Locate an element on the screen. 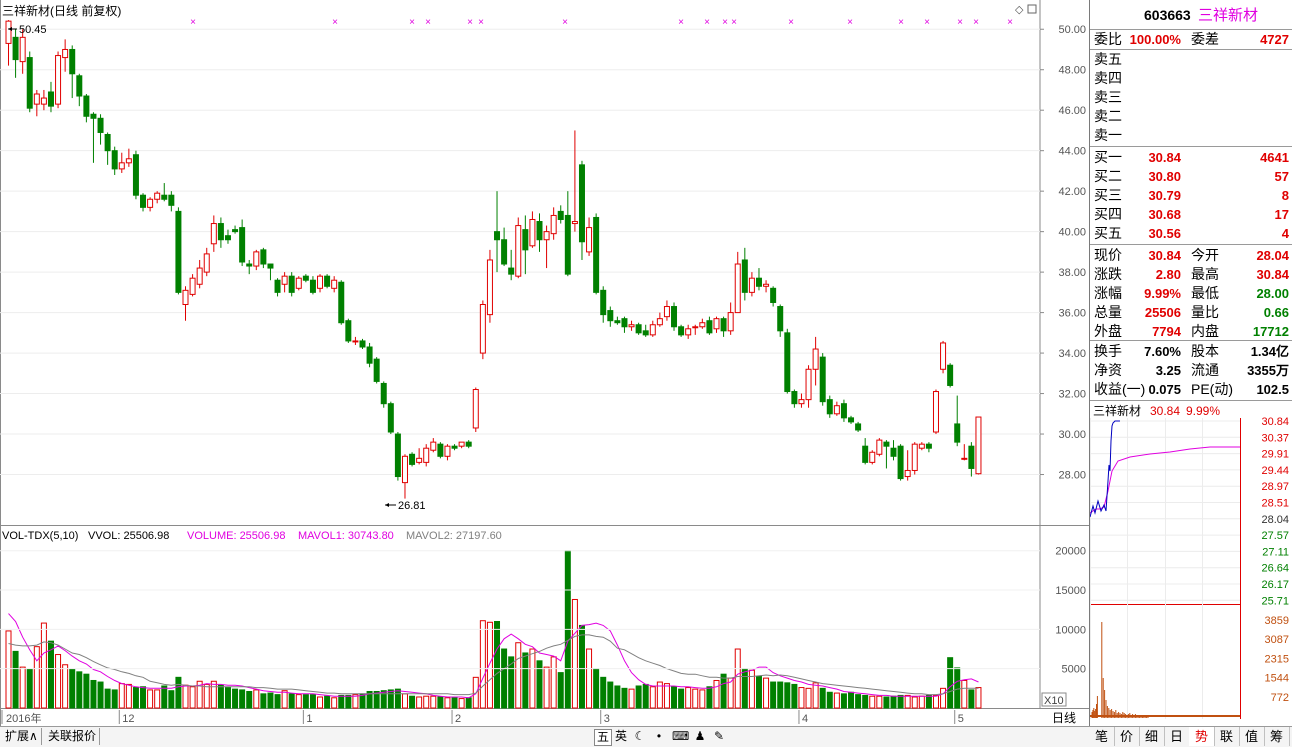  ime-english-icon: 英 is located at coordinates (621, 736).